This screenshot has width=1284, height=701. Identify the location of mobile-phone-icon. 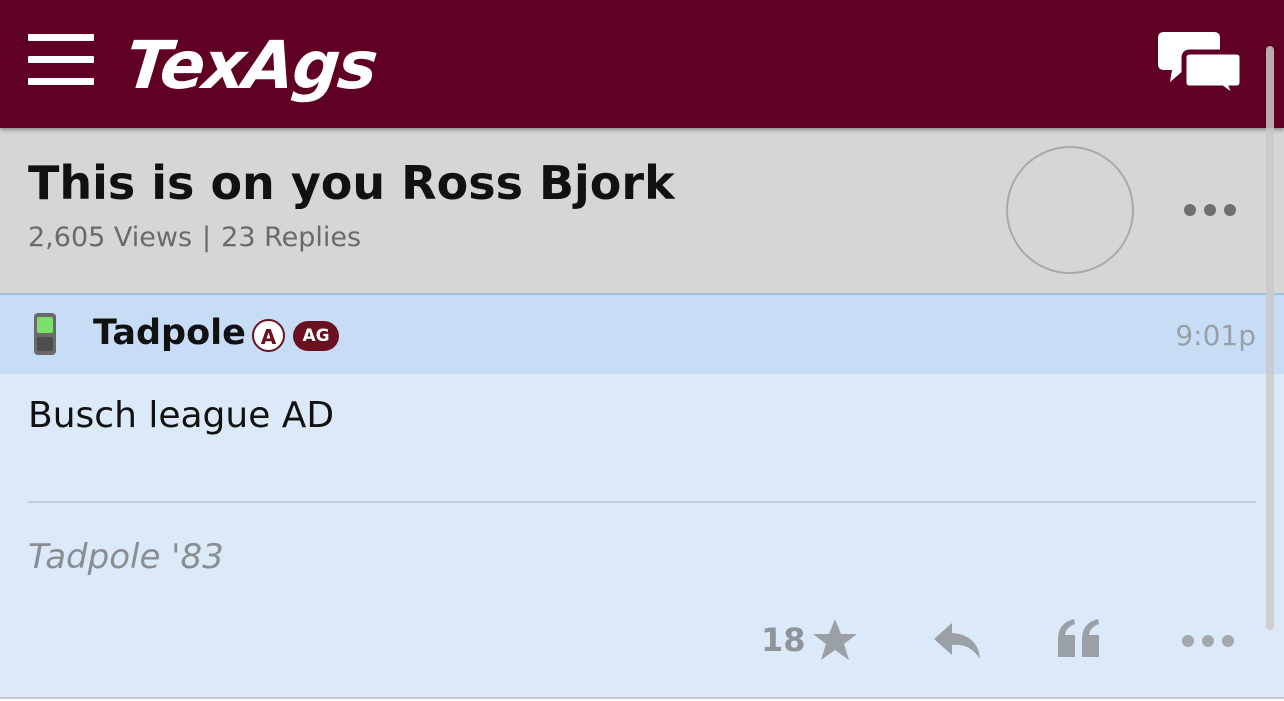
(45, 334).